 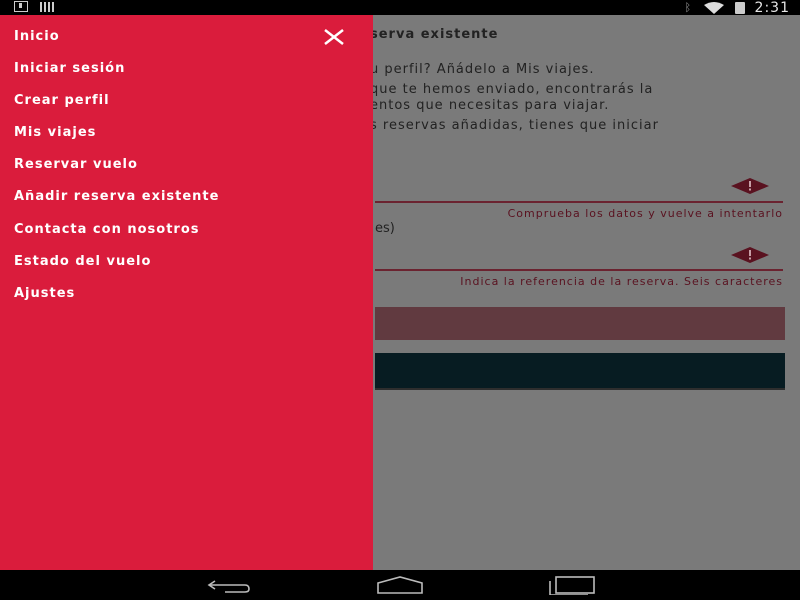 I want to click on drawer-item-reservar-vuelo: Reservar vuelo, so click(x=116, y=172).